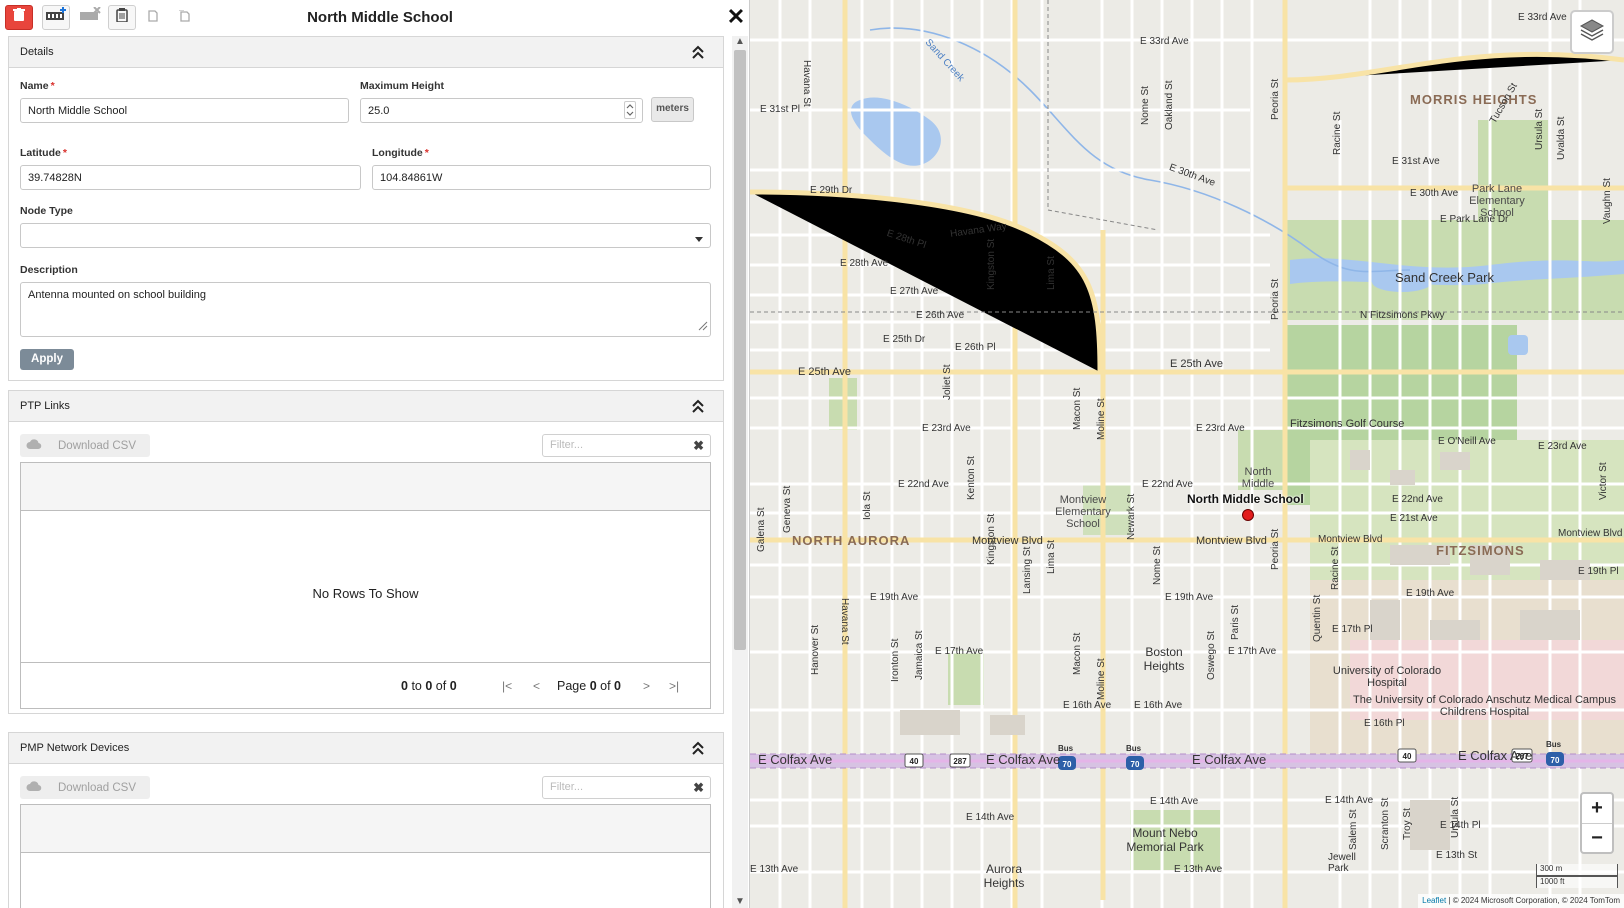  Describe the element at coordinates (1434, 193) in the screenshot. I see `map-street-label: E 30th Ave` at that location.